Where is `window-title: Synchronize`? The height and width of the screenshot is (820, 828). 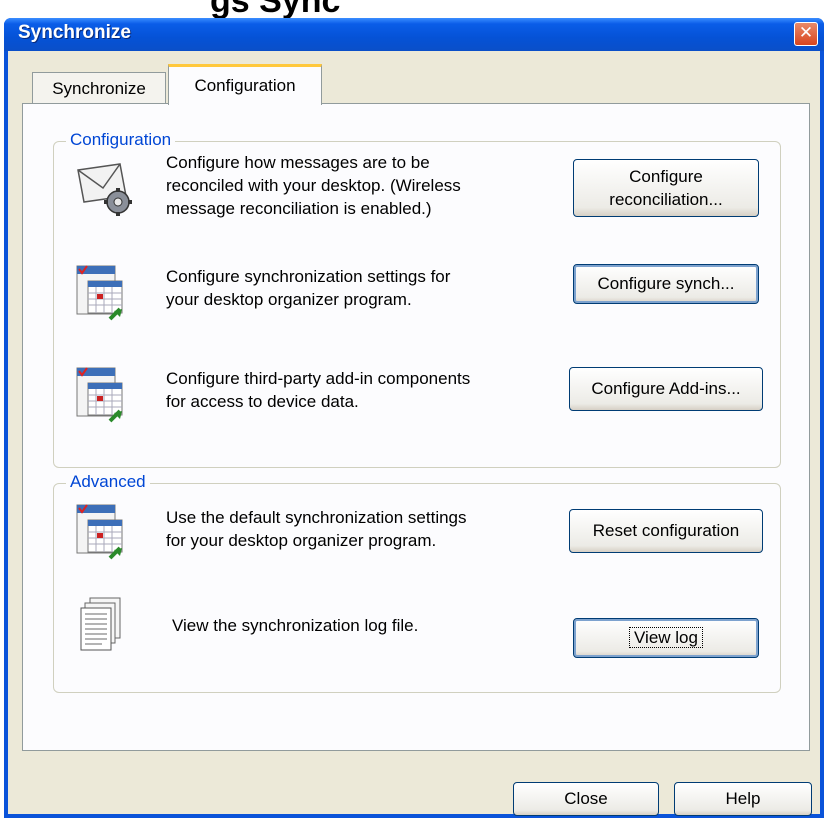 window-title: Synchronize is located at coordinates (74, 32).